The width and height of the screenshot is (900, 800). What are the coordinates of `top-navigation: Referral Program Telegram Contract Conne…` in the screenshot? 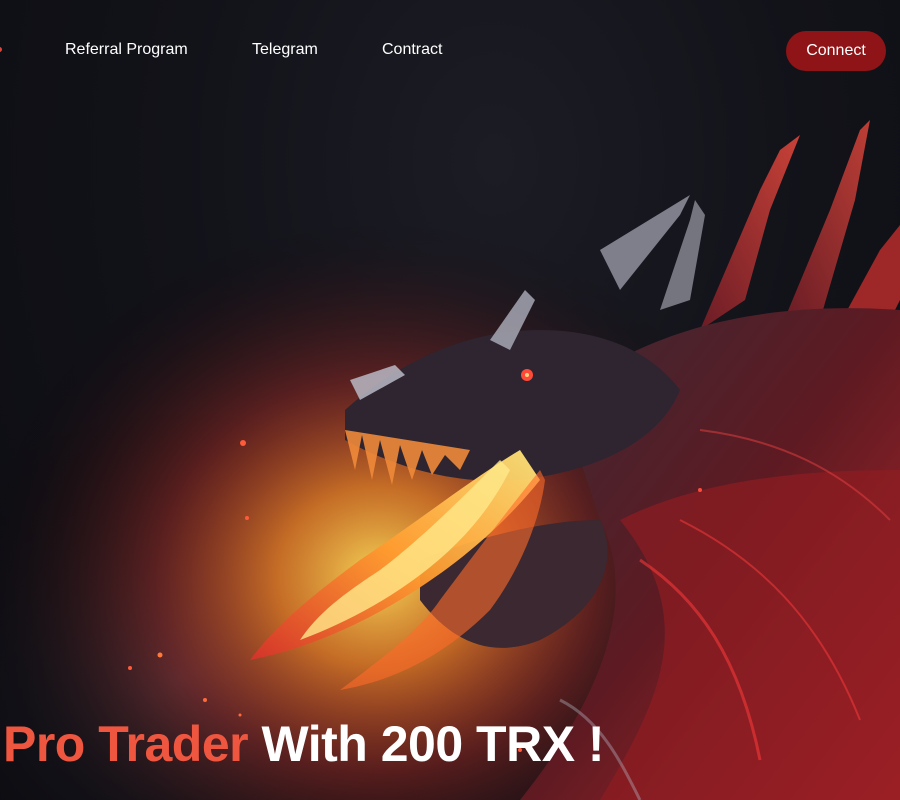 It's located at (450, 50).